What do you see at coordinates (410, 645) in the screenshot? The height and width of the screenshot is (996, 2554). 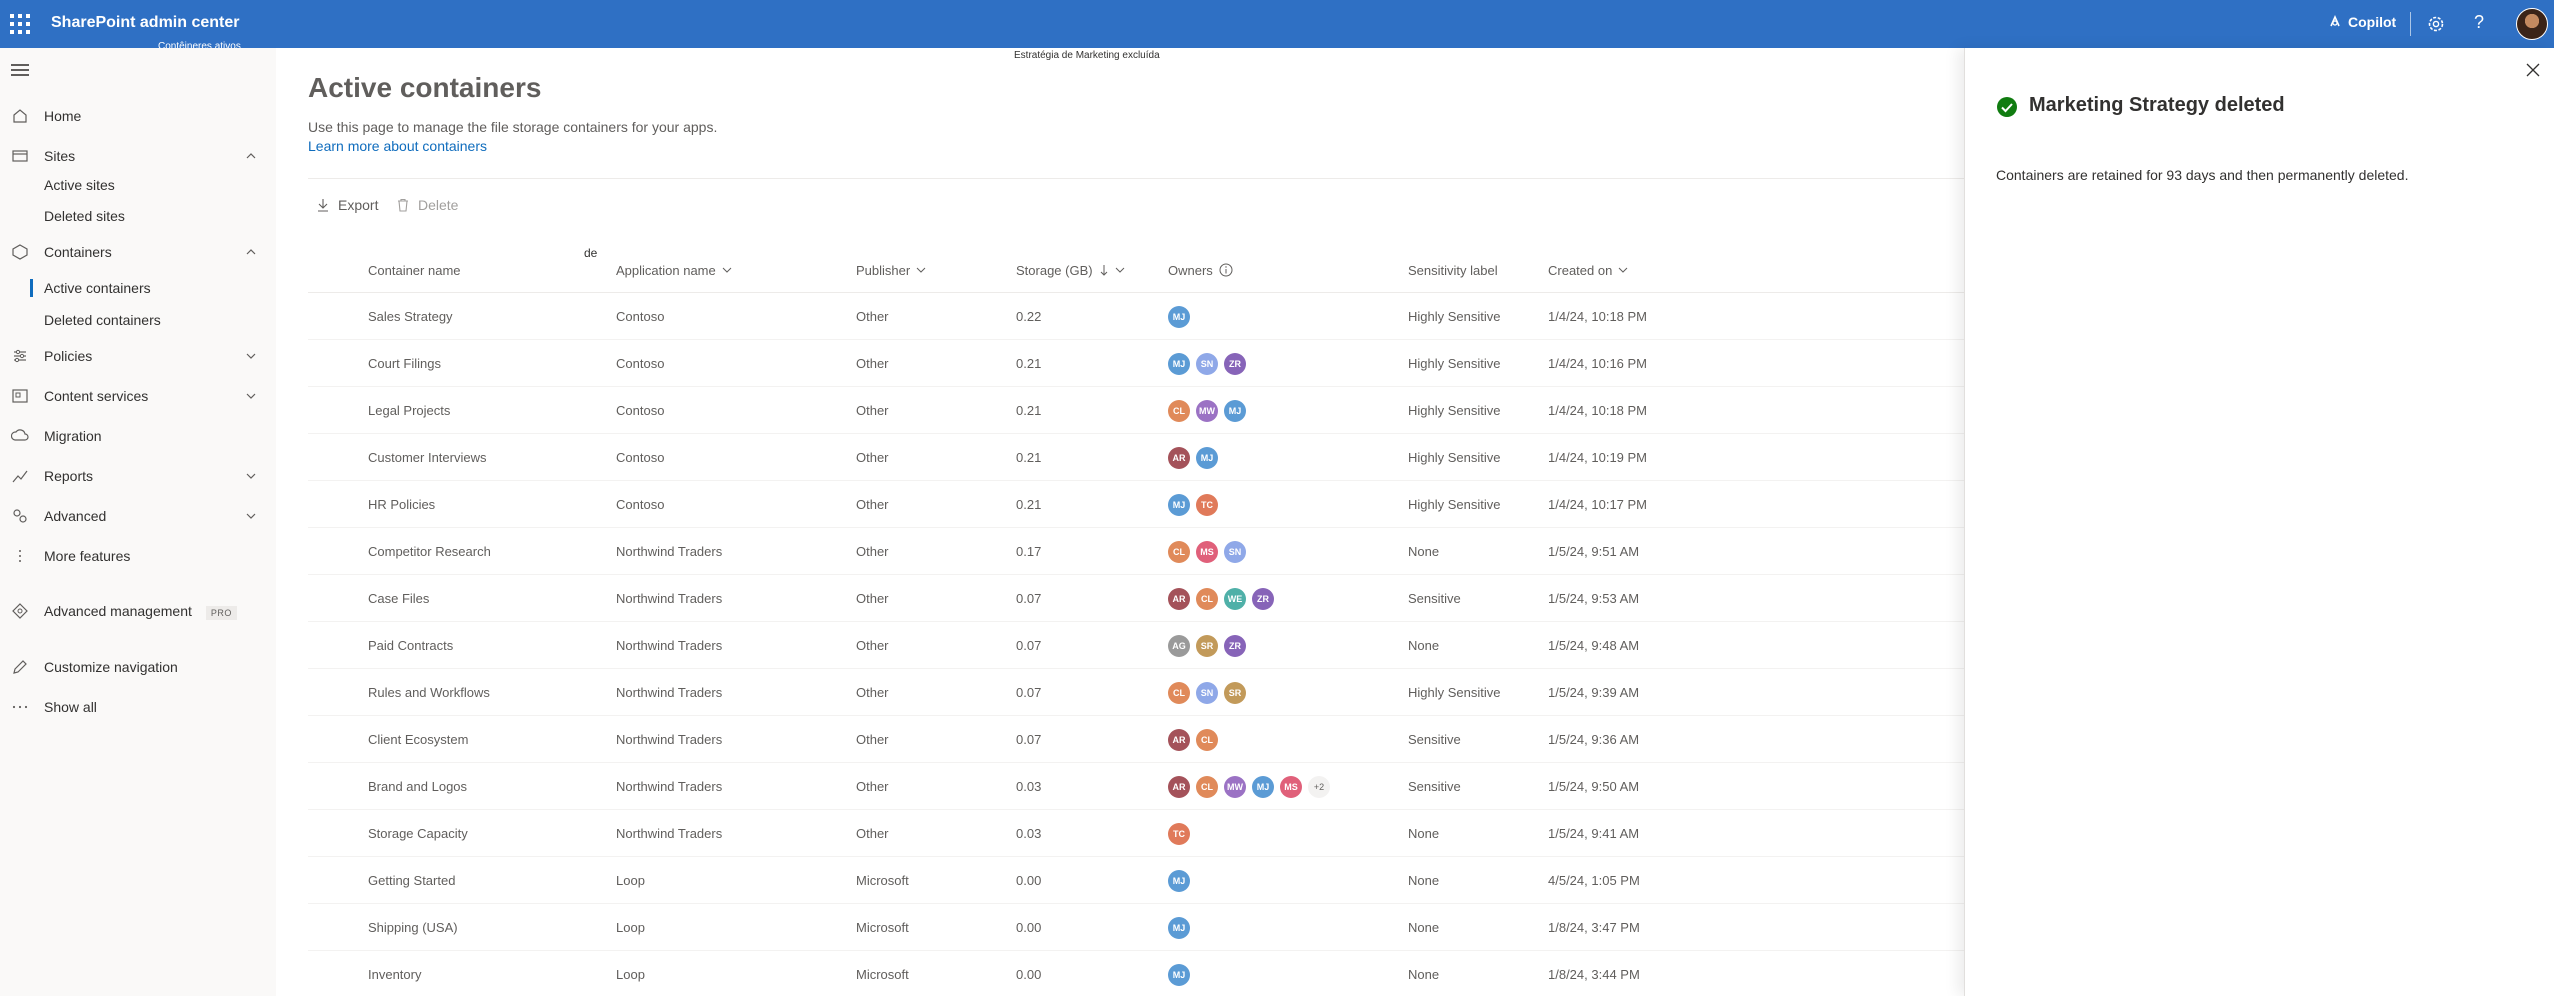 I see `cell-name: Paid Contracts` at bounding box center [410, 645].